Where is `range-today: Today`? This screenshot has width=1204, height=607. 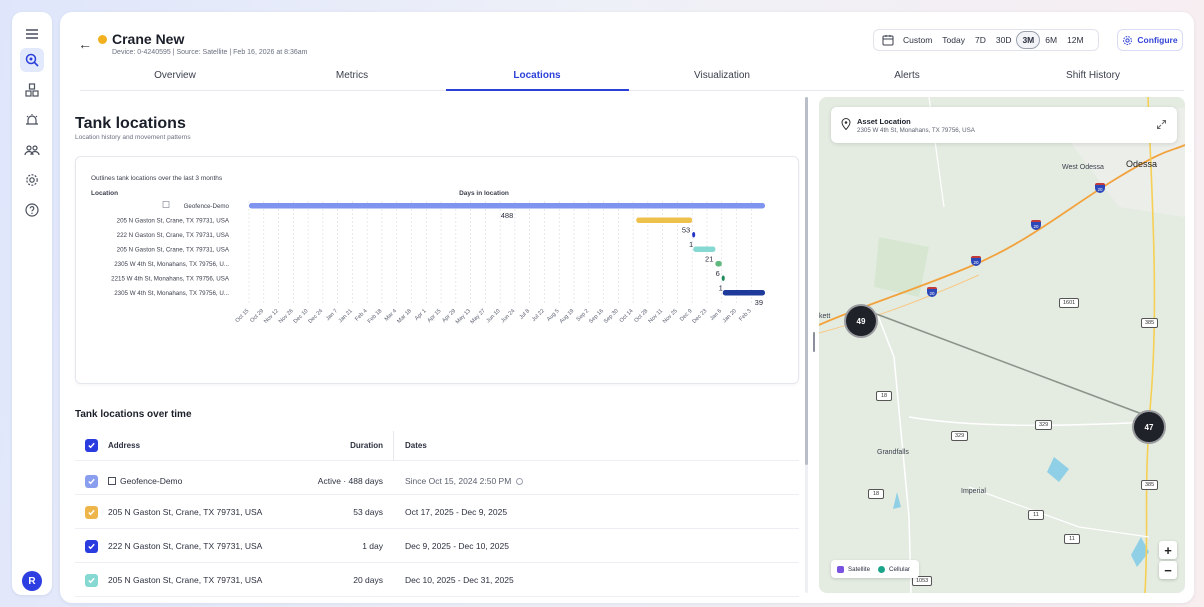
range-today: Today is located at coordinates (953, 40).